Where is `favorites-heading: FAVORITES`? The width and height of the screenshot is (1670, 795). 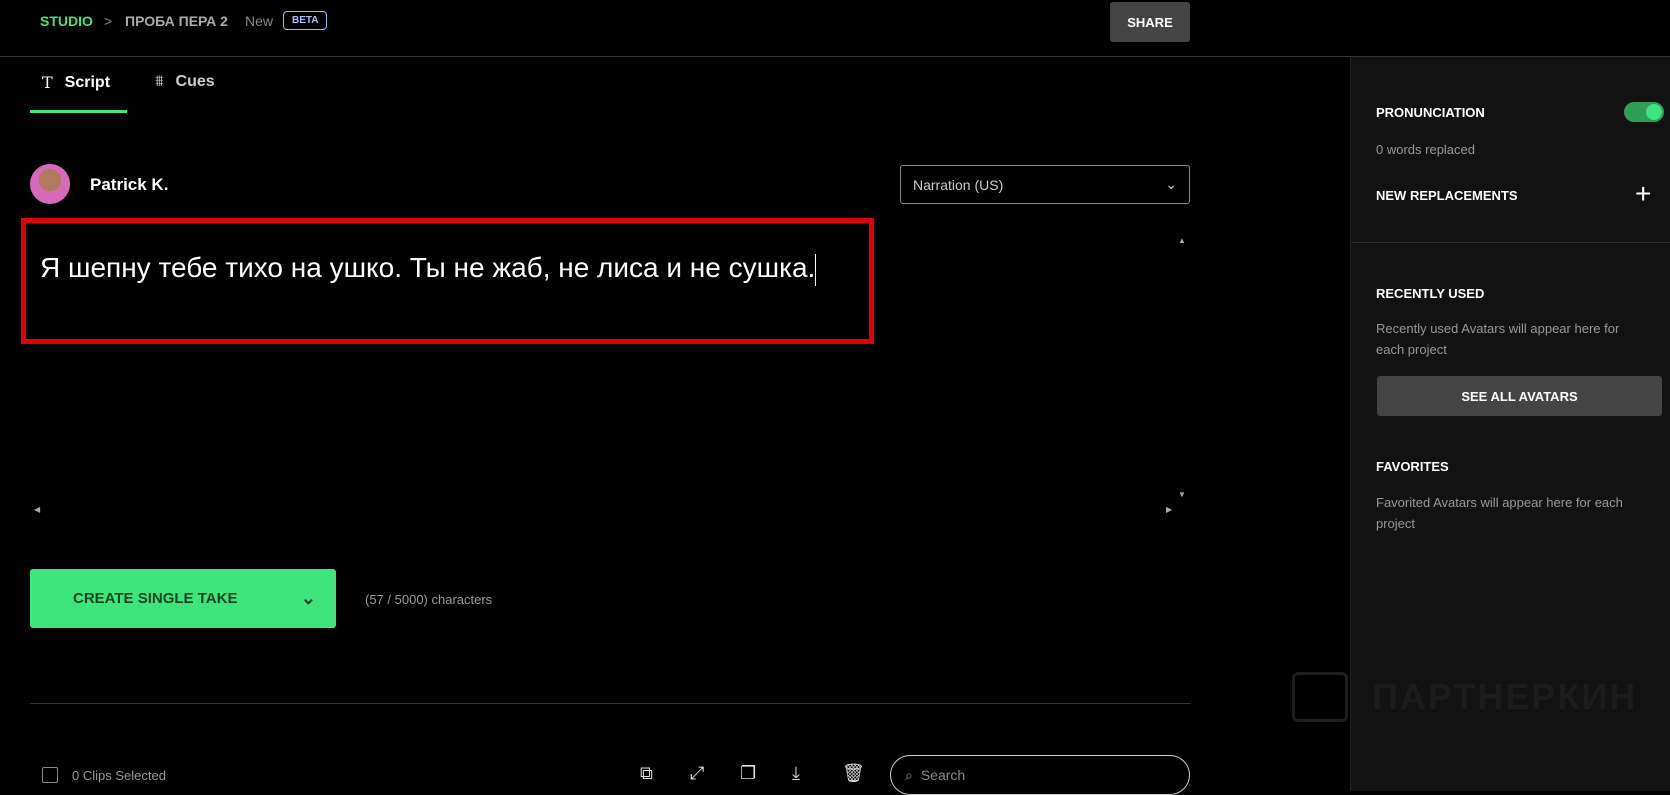 favorites-heading: FAVORITES is located at coordinates (1412, 466).